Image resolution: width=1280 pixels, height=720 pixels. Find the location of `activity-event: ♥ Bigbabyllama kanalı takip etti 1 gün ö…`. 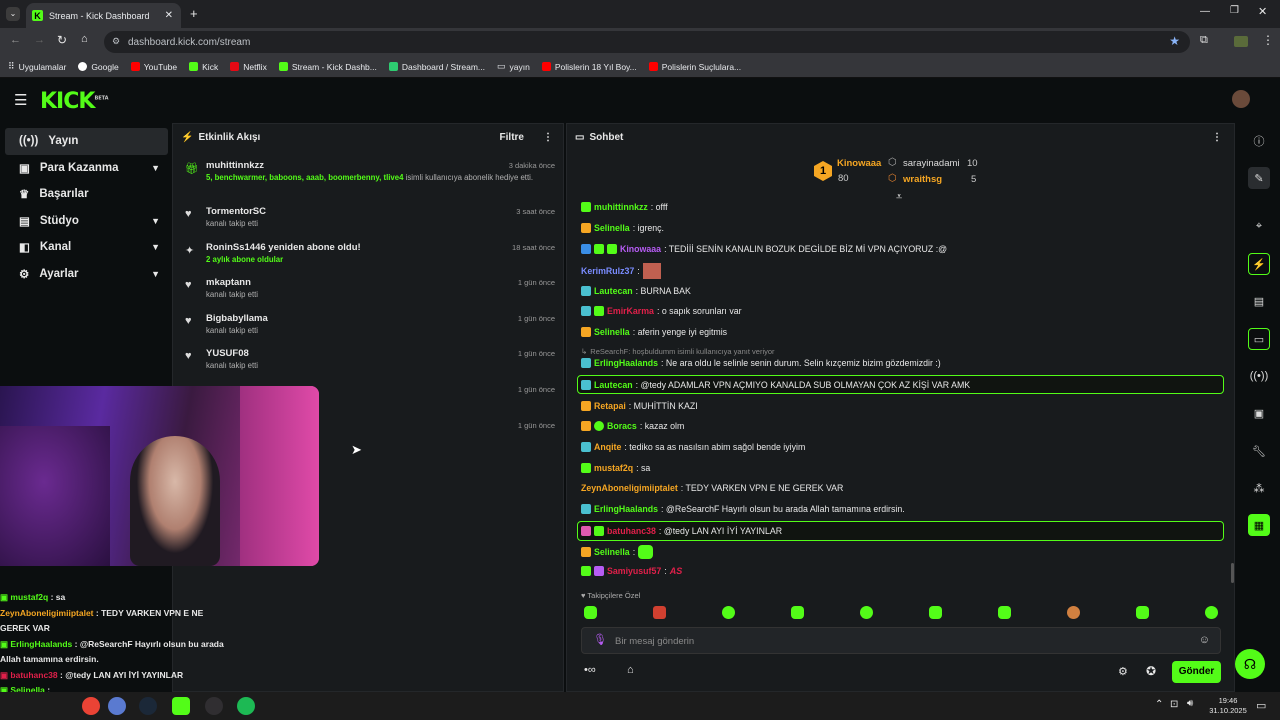

activity-event: ♥ Bigbabyllama kanalı takip etti 1 gün ö… is located at coordinates (368, 327).